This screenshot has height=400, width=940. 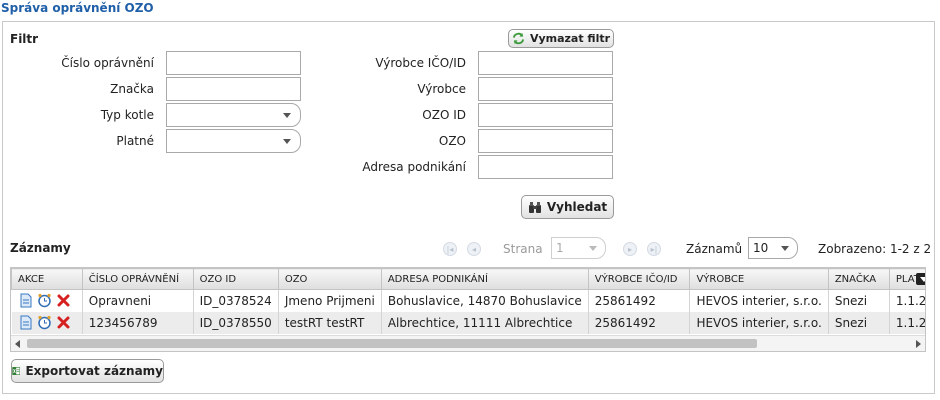 What do you see at coordinates (132, 89) in the screenshot?
I see `field-label-znacka: Značka` at bounding box center [132, 89].